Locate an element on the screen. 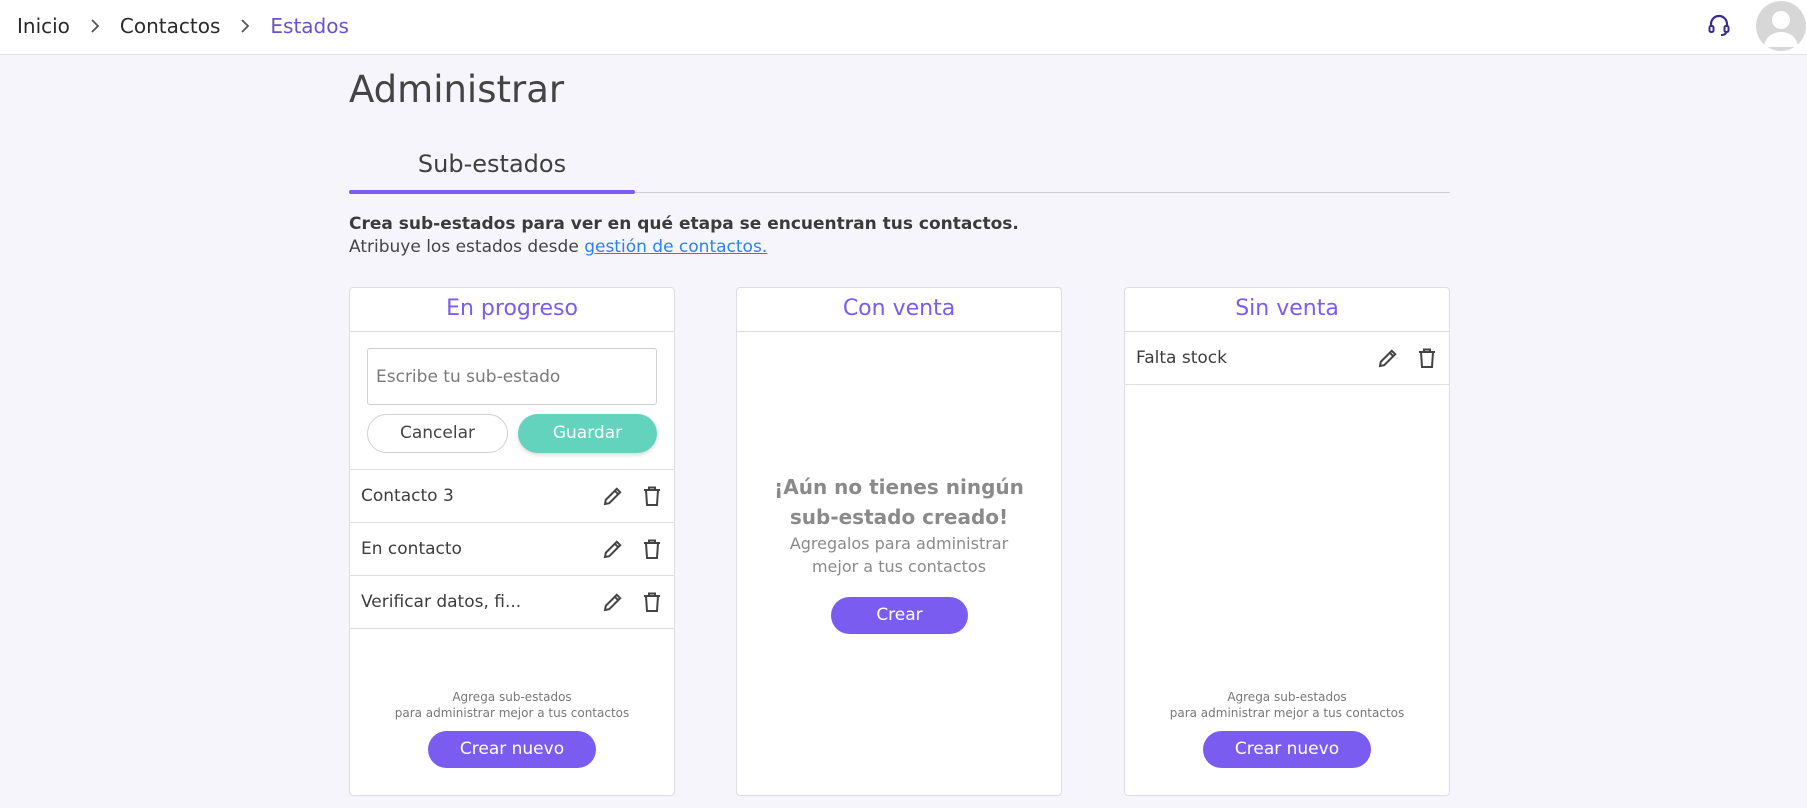  top-bar: Inicio Contactos Estados is located at coordinates (903, 27).